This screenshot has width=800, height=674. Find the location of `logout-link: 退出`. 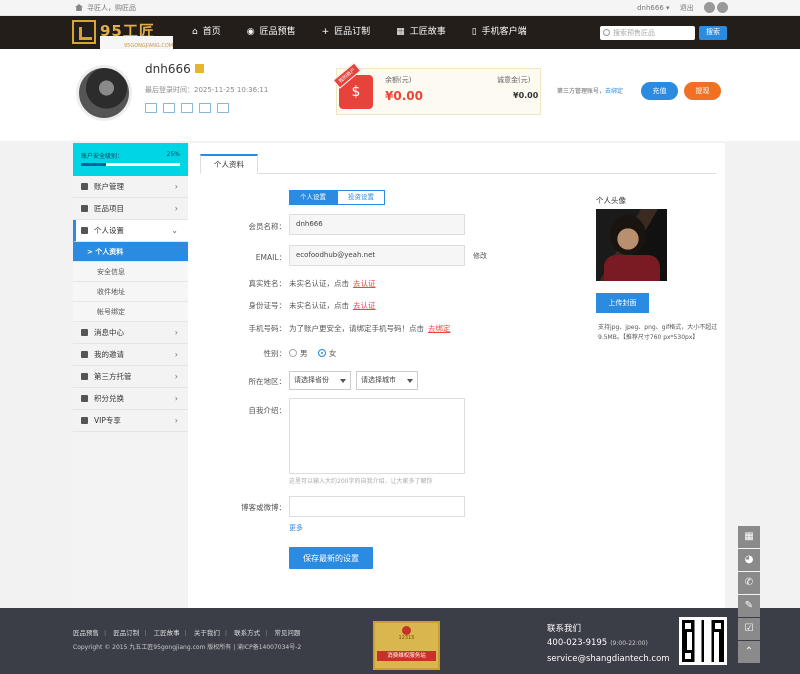

logout-link: 退出 is located at coordinates (687, 8).